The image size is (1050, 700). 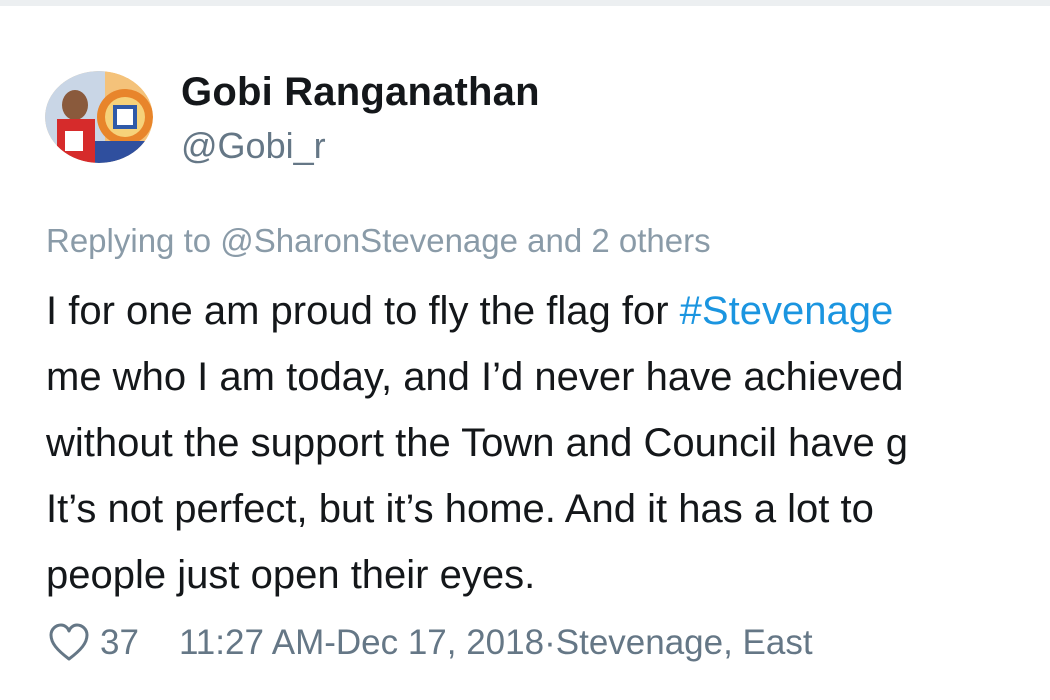 I want to click on tweet-text-line: people just open their eyes., so click(x=548, y=584).